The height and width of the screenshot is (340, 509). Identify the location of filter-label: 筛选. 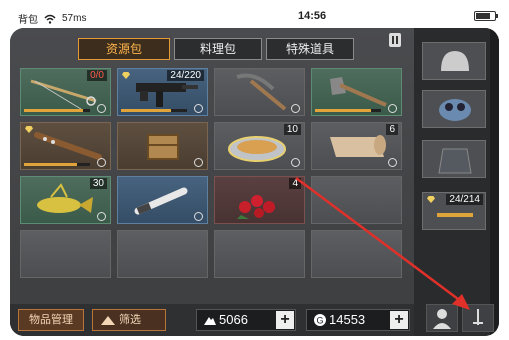
(130, 320).